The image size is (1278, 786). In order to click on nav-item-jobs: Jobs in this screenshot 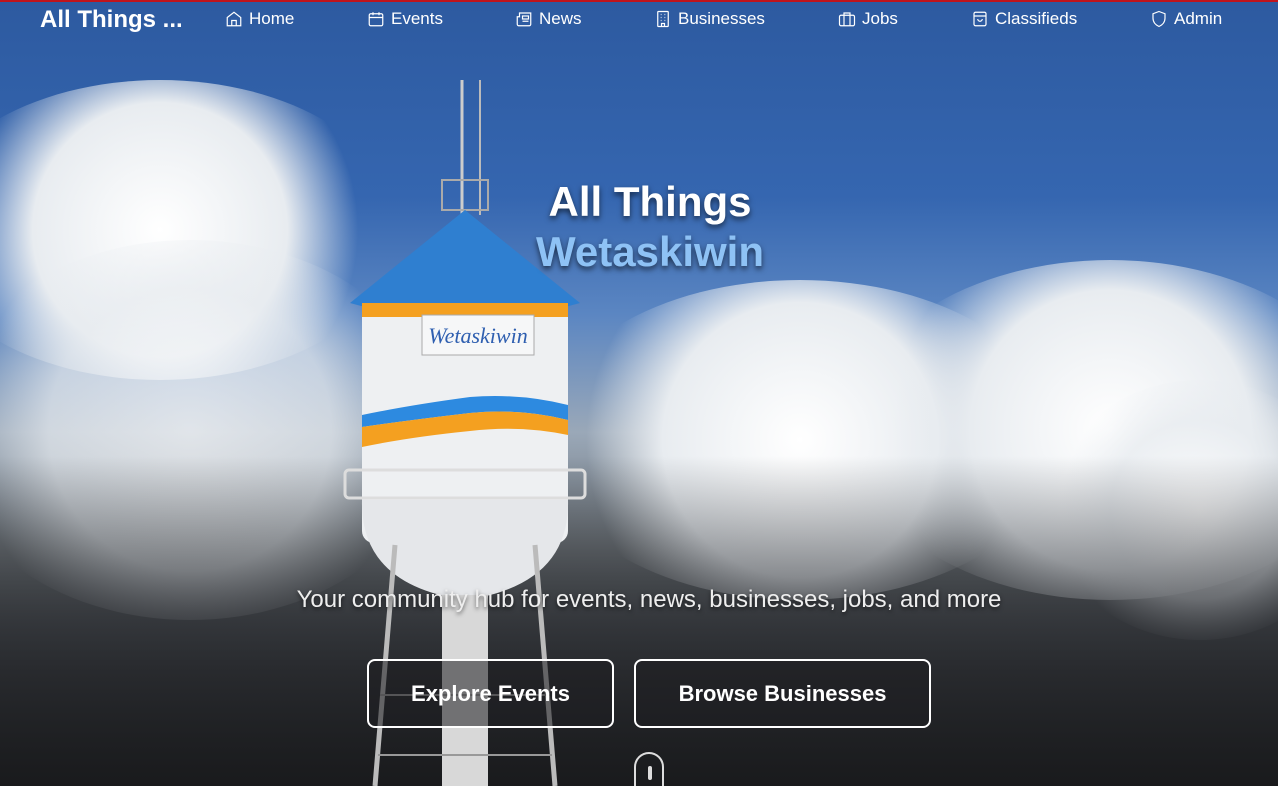, I will do `click(868, 19)`.